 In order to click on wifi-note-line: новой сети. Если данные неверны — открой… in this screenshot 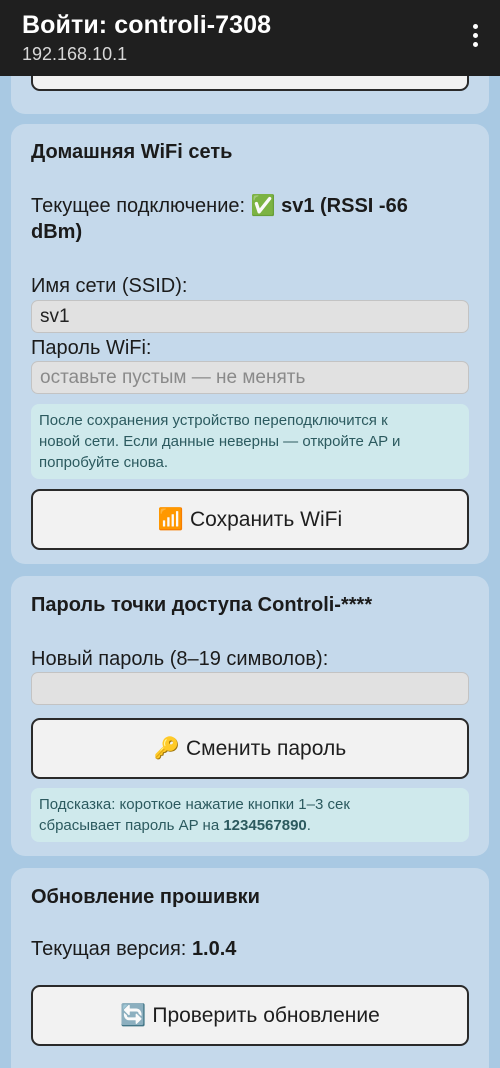, I will do `click(220, 441)`.